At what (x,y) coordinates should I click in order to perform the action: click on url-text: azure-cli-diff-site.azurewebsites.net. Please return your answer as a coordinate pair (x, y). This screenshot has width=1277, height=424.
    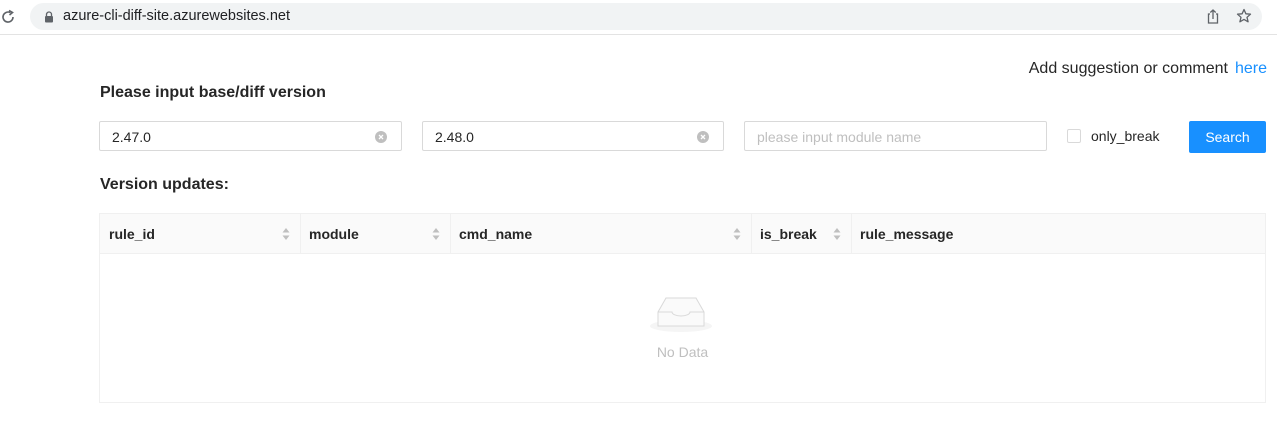
    Looking at the image, I should click on (176, 16).